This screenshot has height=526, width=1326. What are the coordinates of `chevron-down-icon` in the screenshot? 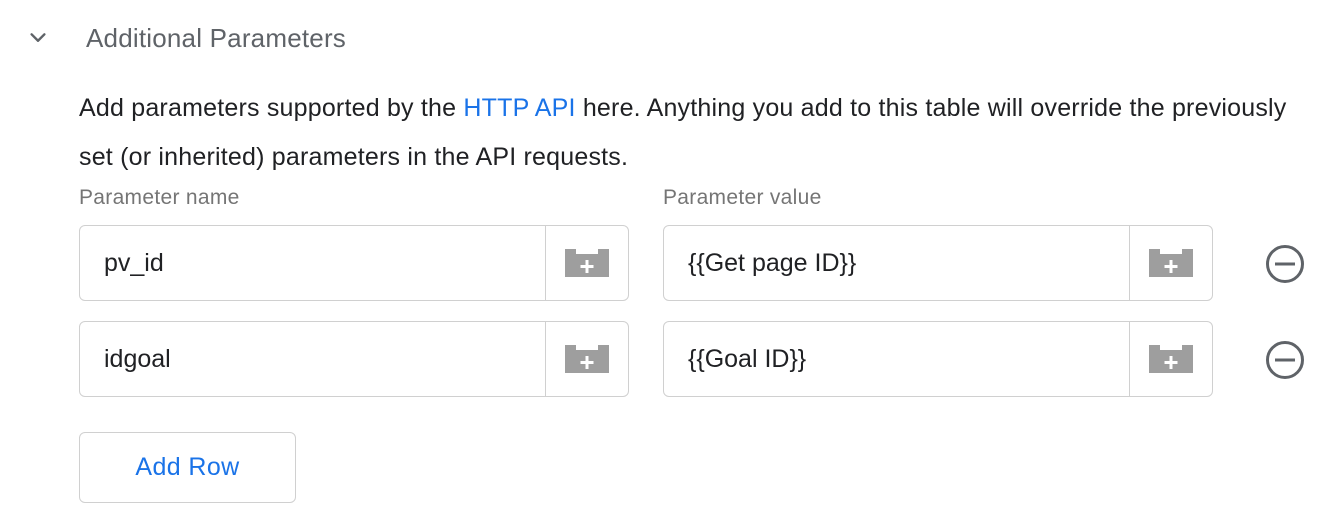 It's located at (38, 38).